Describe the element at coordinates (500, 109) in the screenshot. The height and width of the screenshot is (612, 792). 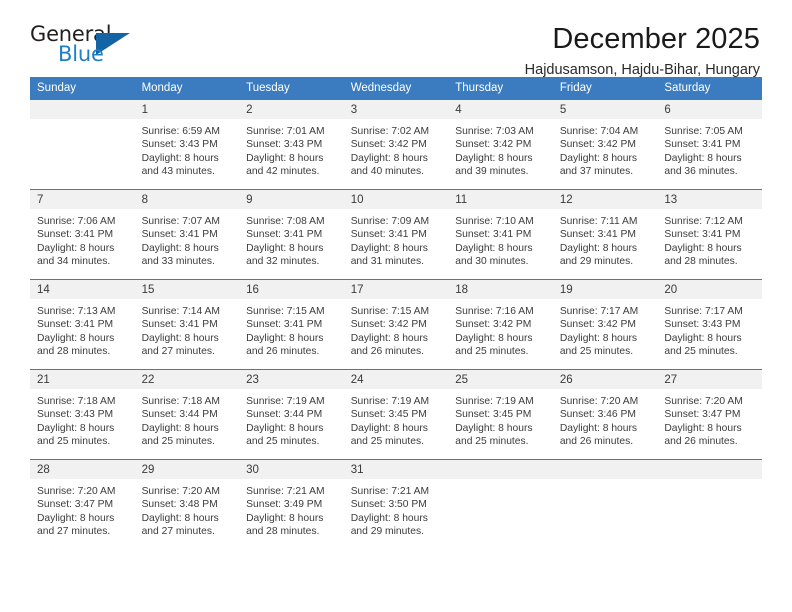
I see `day-number: 4` at that location.